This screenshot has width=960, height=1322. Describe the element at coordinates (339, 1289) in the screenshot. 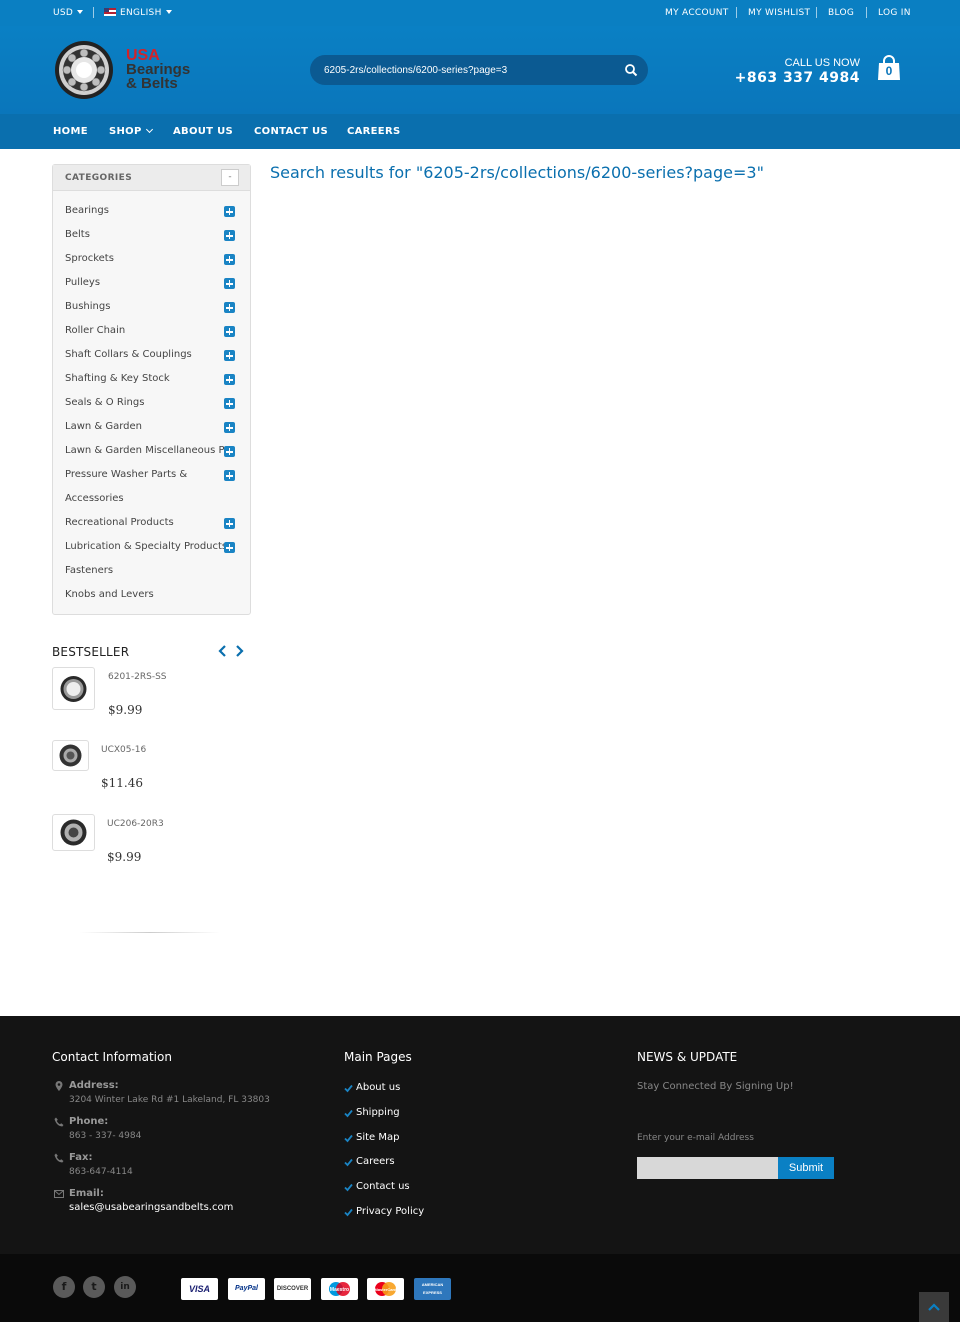

I see `maestro-icon: Maestro` at that location.